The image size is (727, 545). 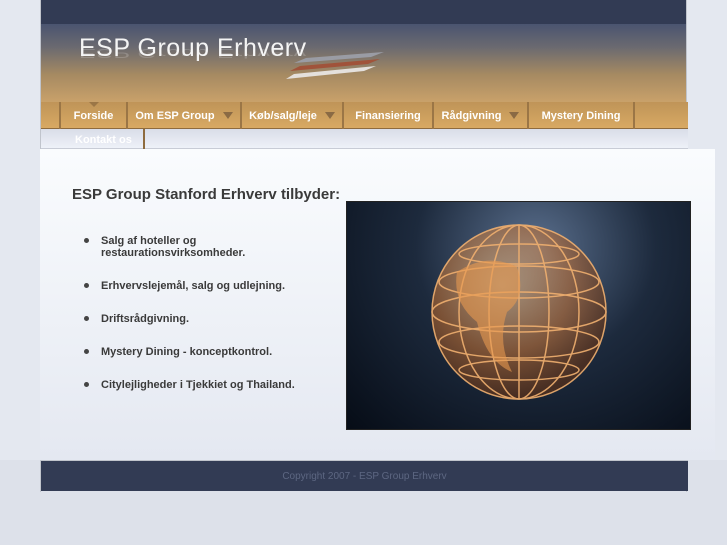 I want to click on nav-second-row: Kontakt os, so click(x=364, y=142).